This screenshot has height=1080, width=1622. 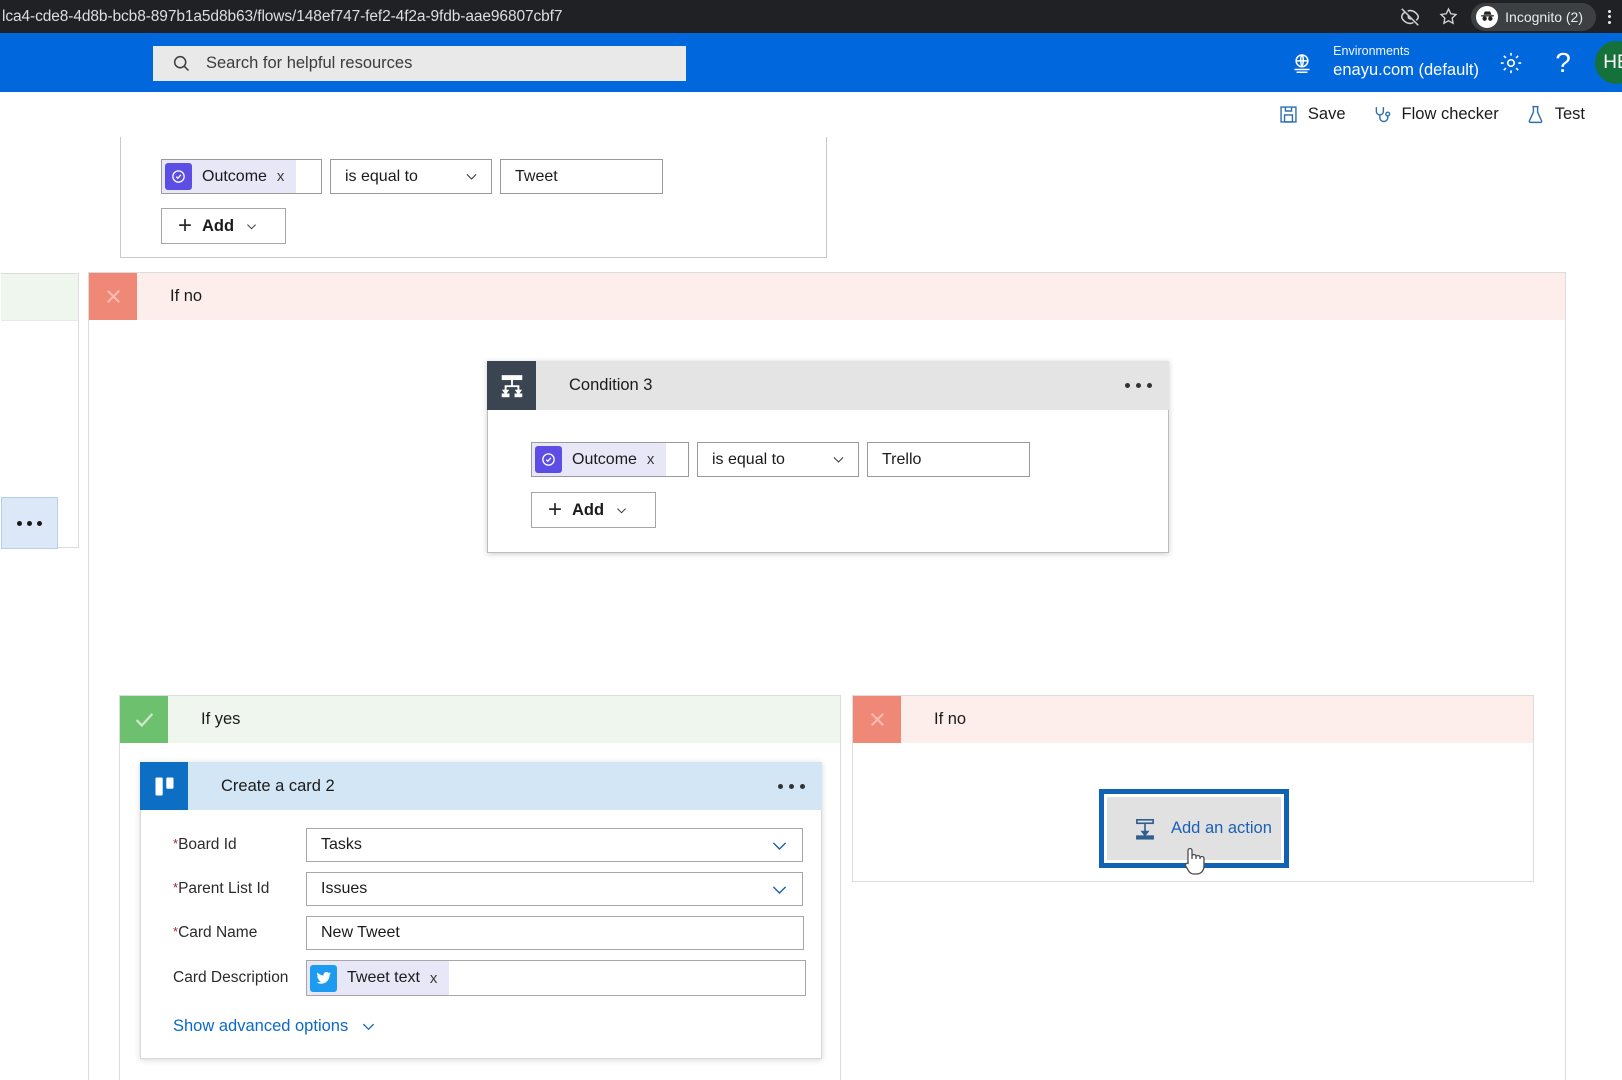 I want to click on card-description-input: Tweet text x, so click(x=556, y=978).